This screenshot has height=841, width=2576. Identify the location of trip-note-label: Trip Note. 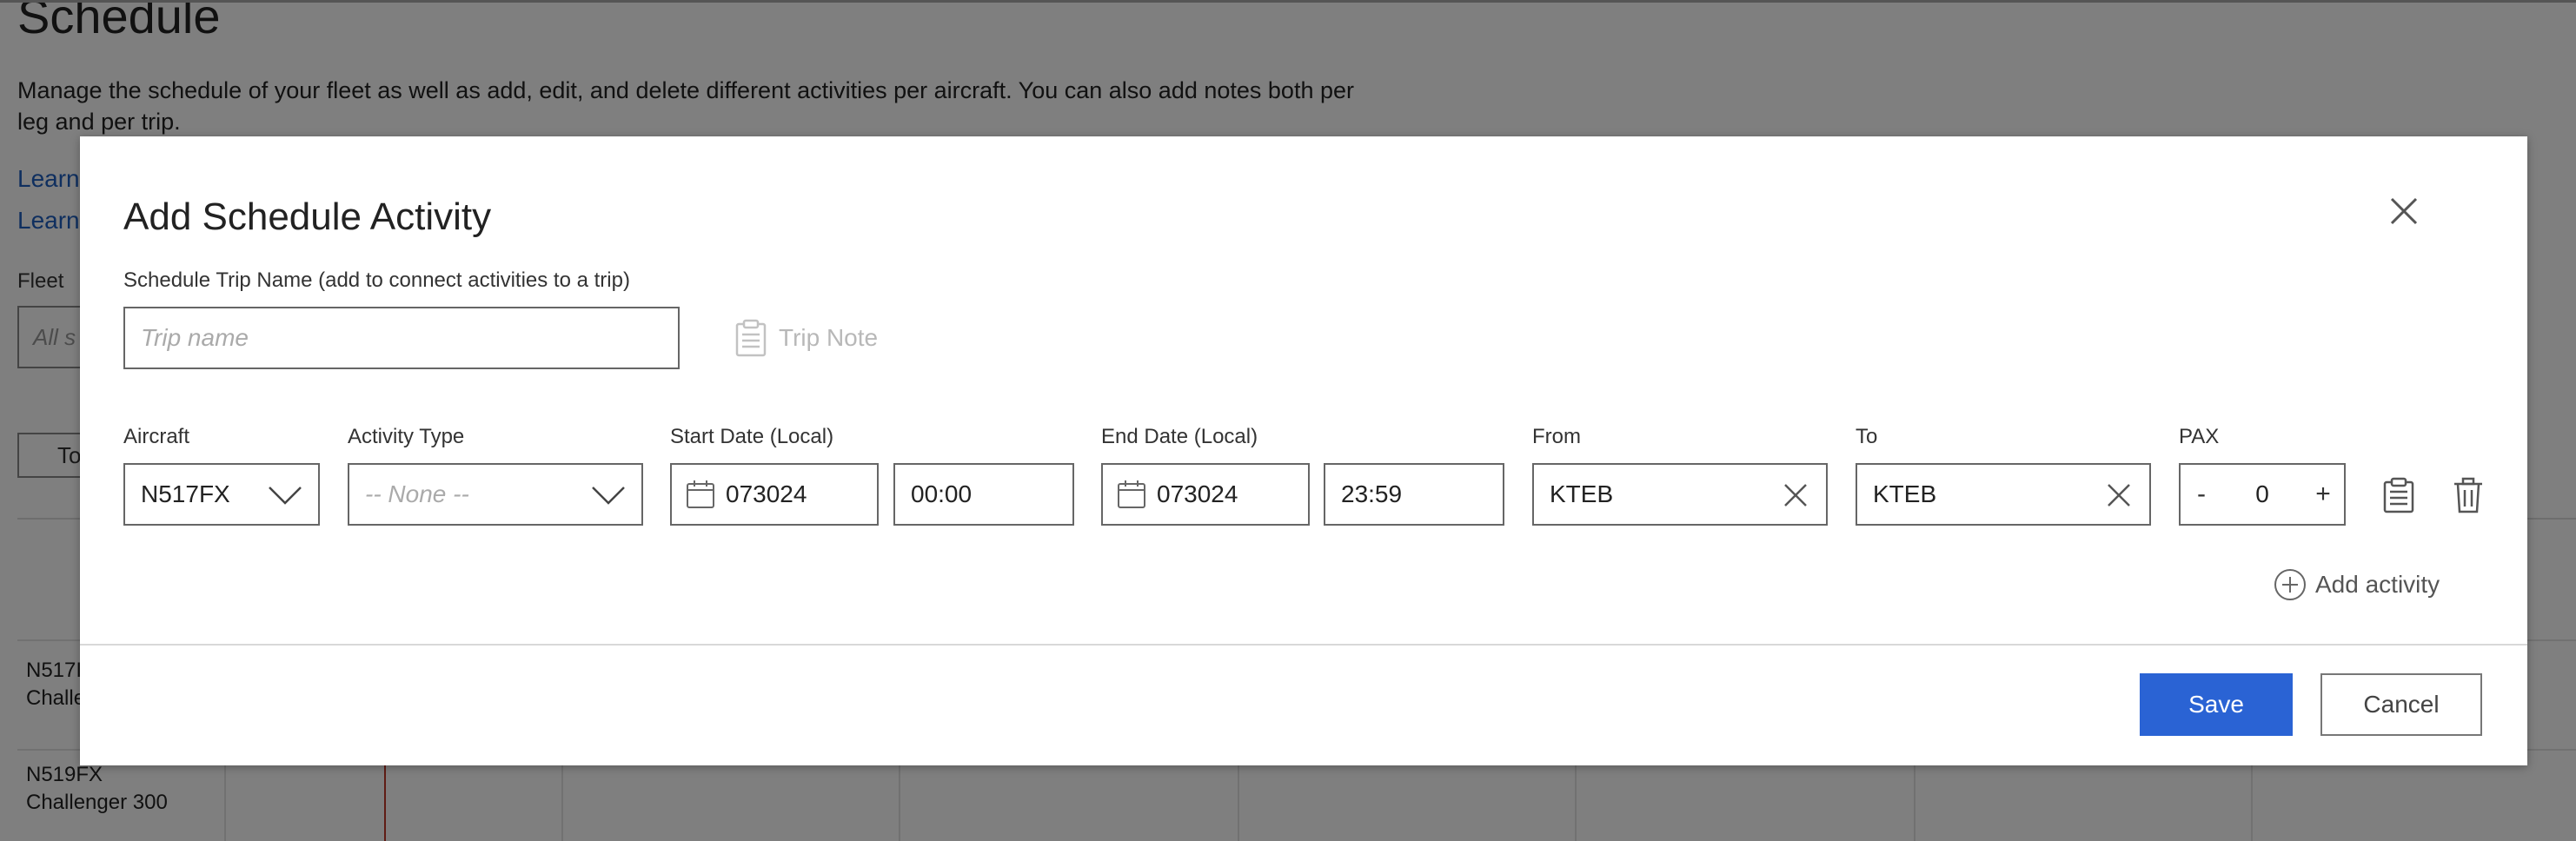
(829, 337).